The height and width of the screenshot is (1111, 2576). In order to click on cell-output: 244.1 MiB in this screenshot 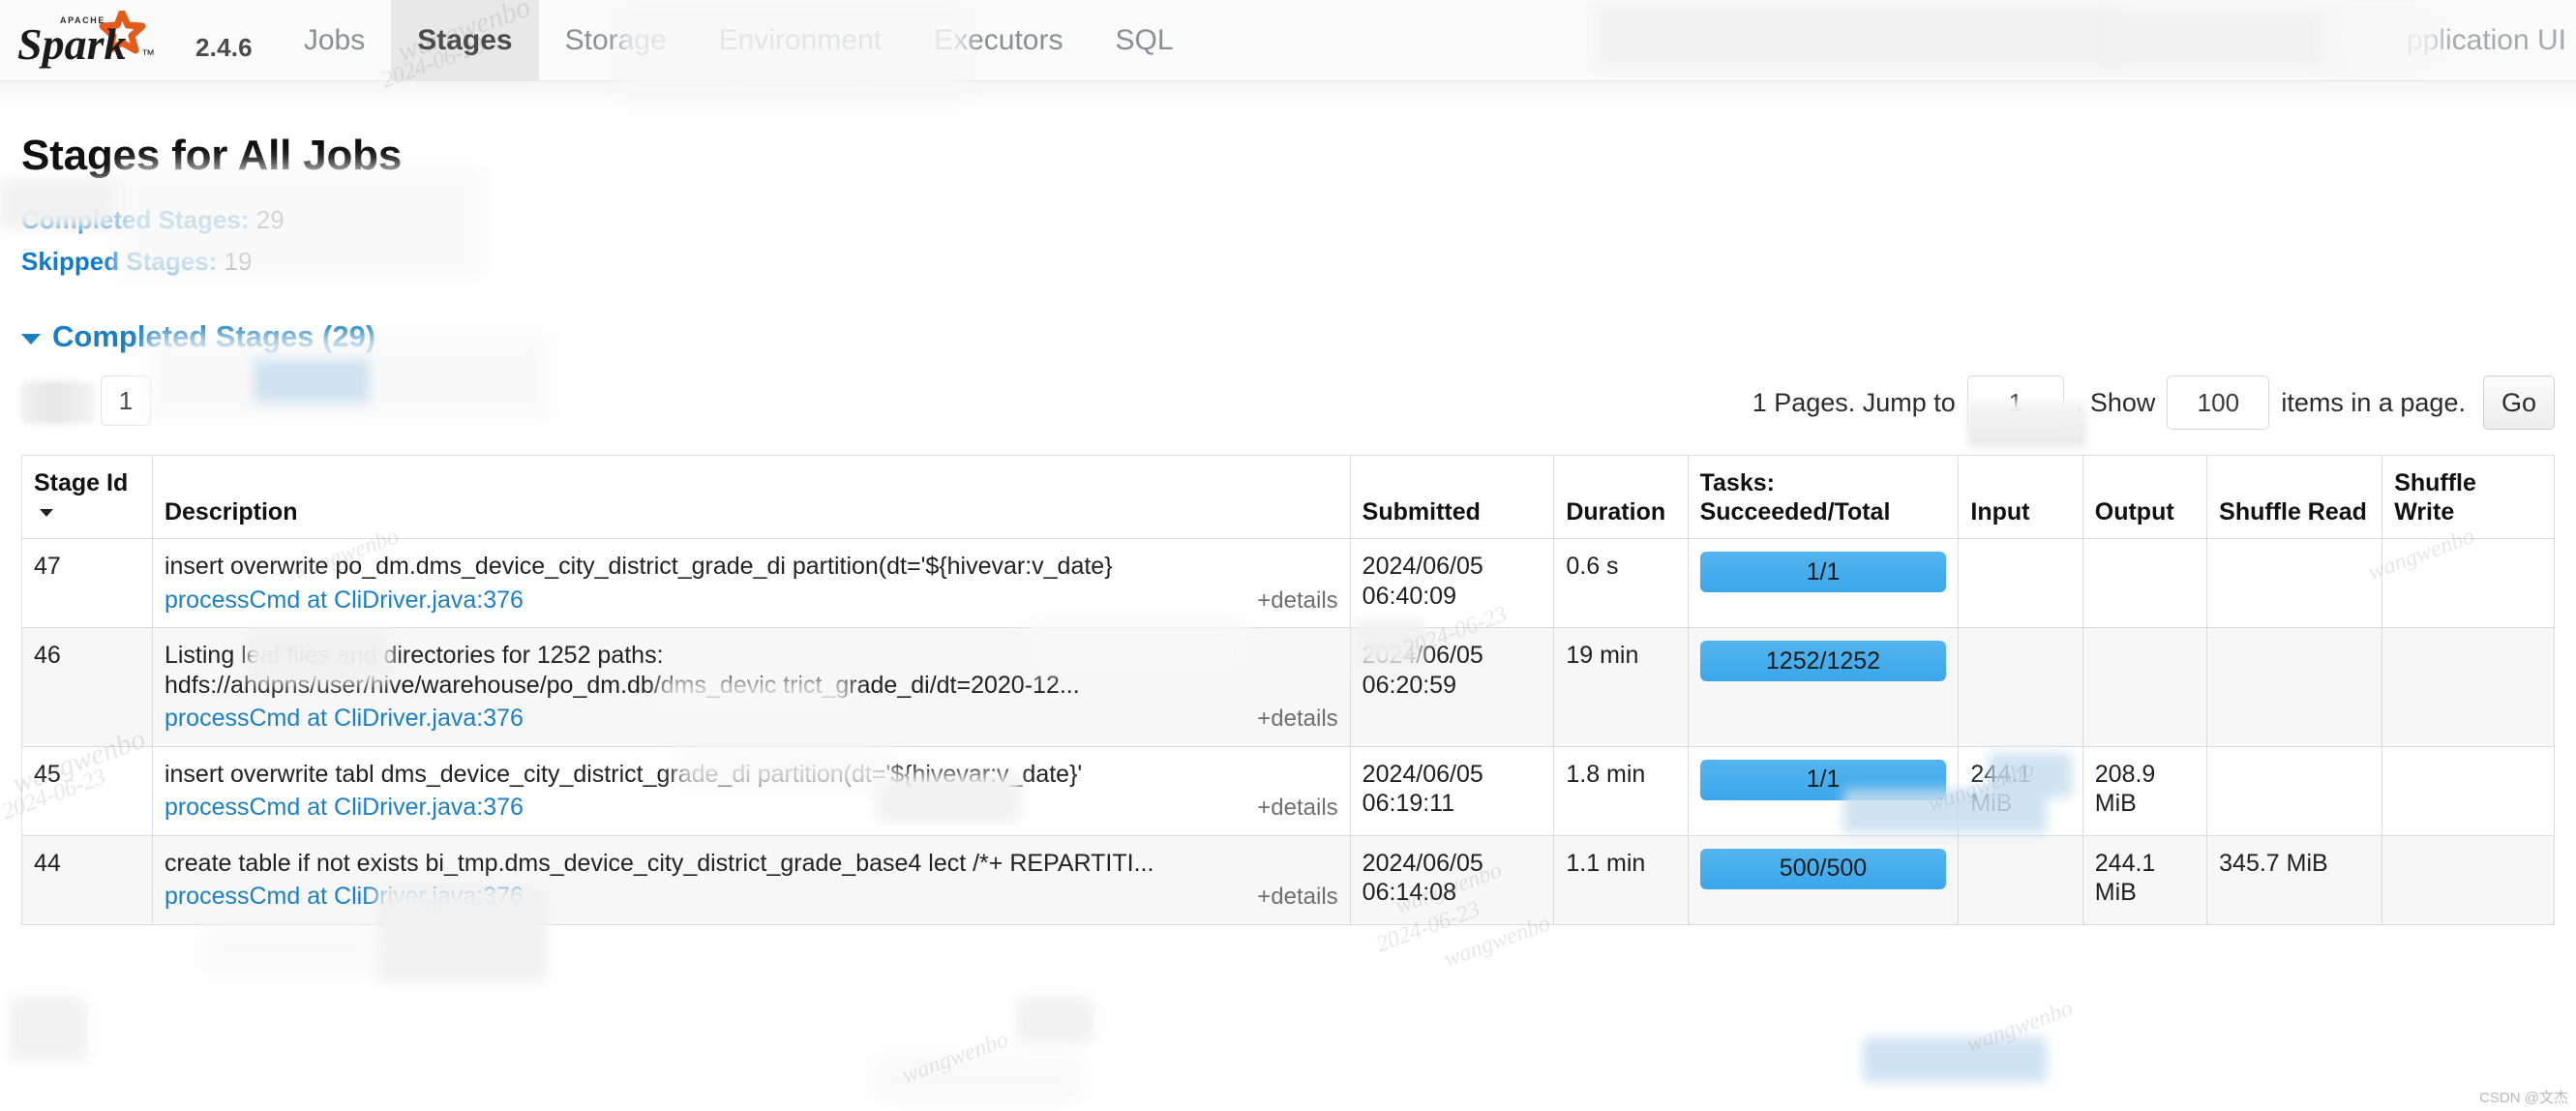, I will do `click(2145, 879)`.